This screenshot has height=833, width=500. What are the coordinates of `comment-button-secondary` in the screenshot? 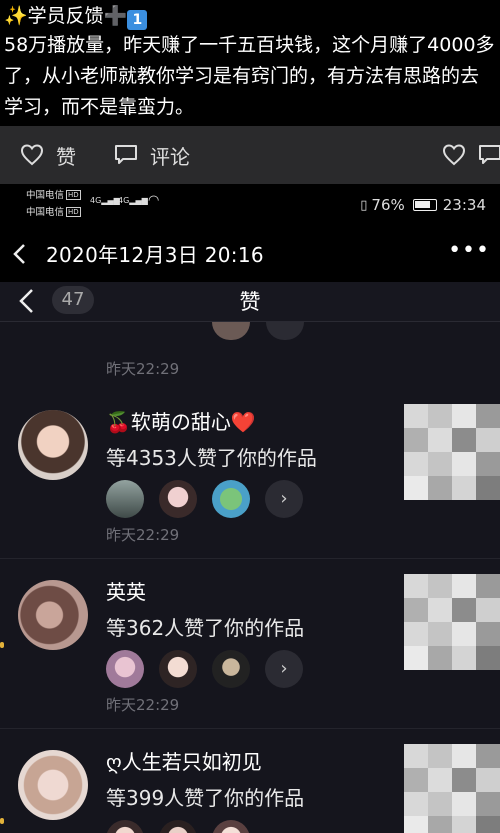 It's located at (489, 155).